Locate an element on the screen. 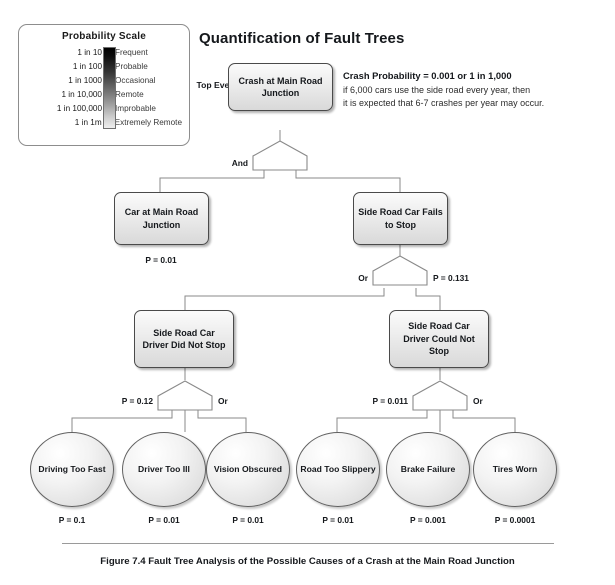 The image size is (615, 585). event-box-car-at-junction-label: Car at Main Road Junction is located at coordinates (161, 218).